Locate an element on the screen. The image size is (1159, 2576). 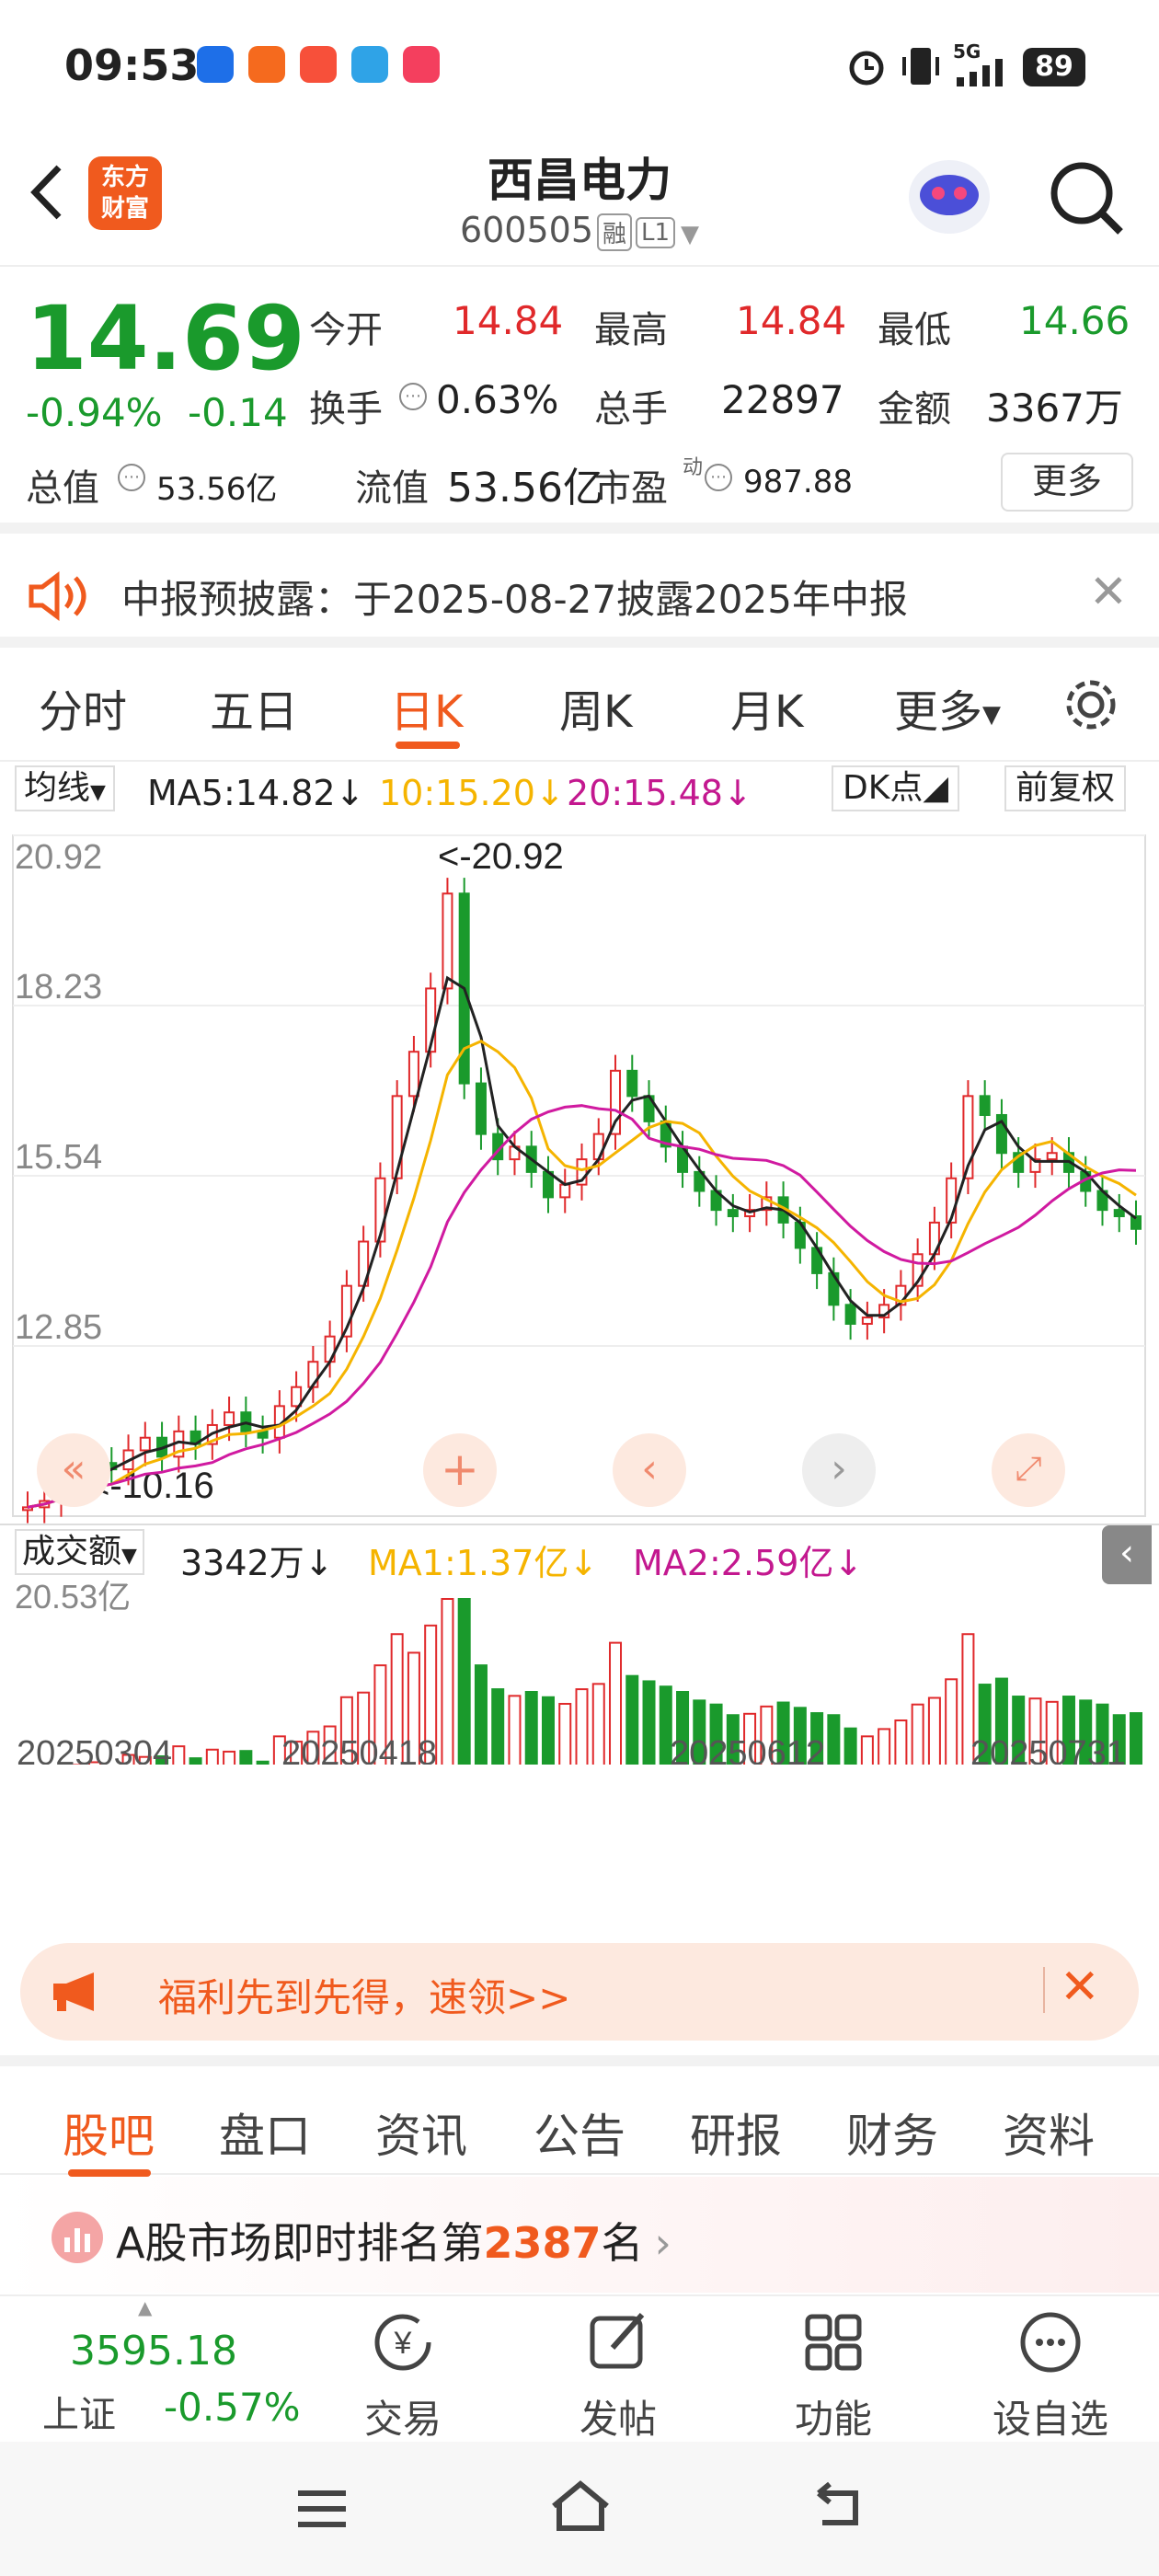
tab-minute: 分时 is located at coordinates (83, 707).